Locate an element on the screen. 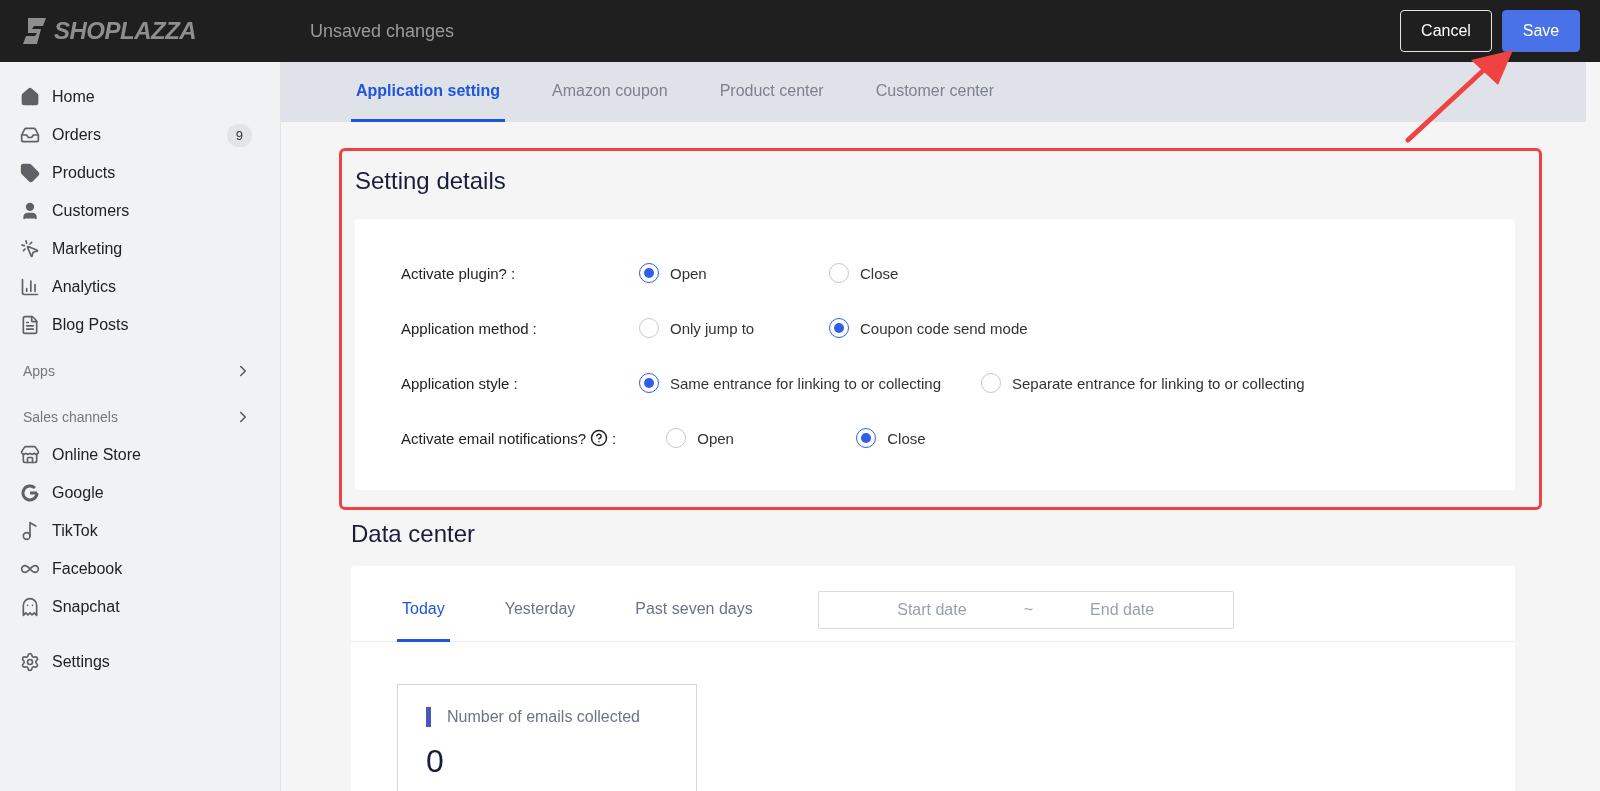 This screenshot has height=791, width=1600. sidebar-item: Facebook is located at coordinates (152, 569).